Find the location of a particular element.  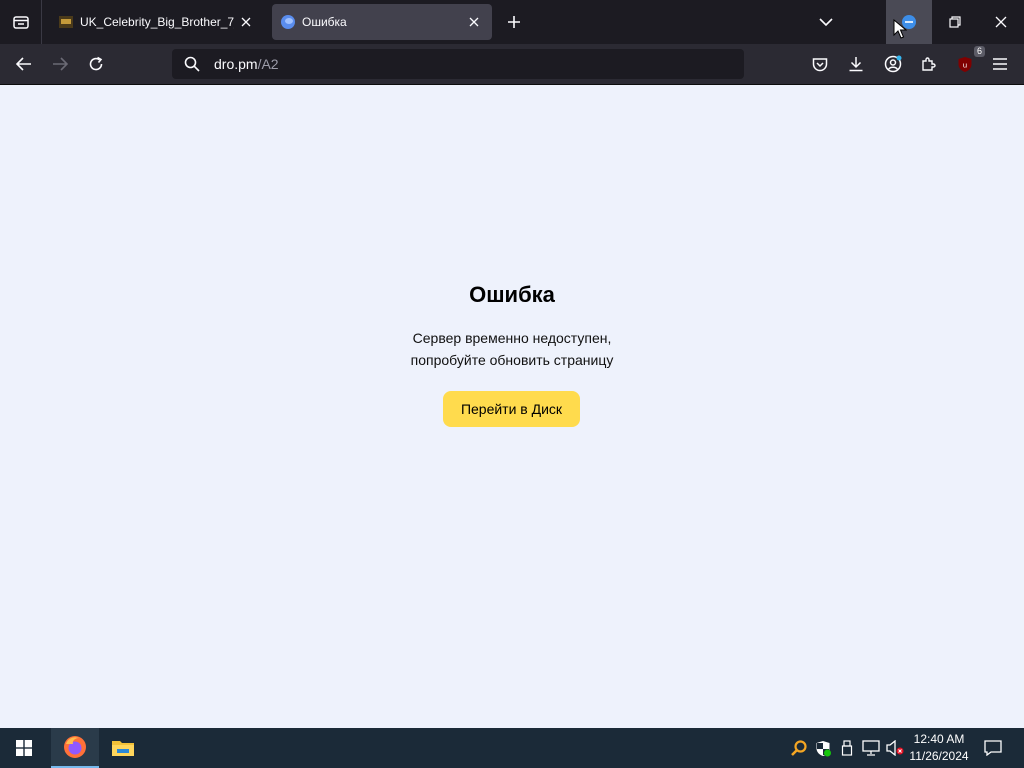

tab-list-button is located at coordinates (21, 22).